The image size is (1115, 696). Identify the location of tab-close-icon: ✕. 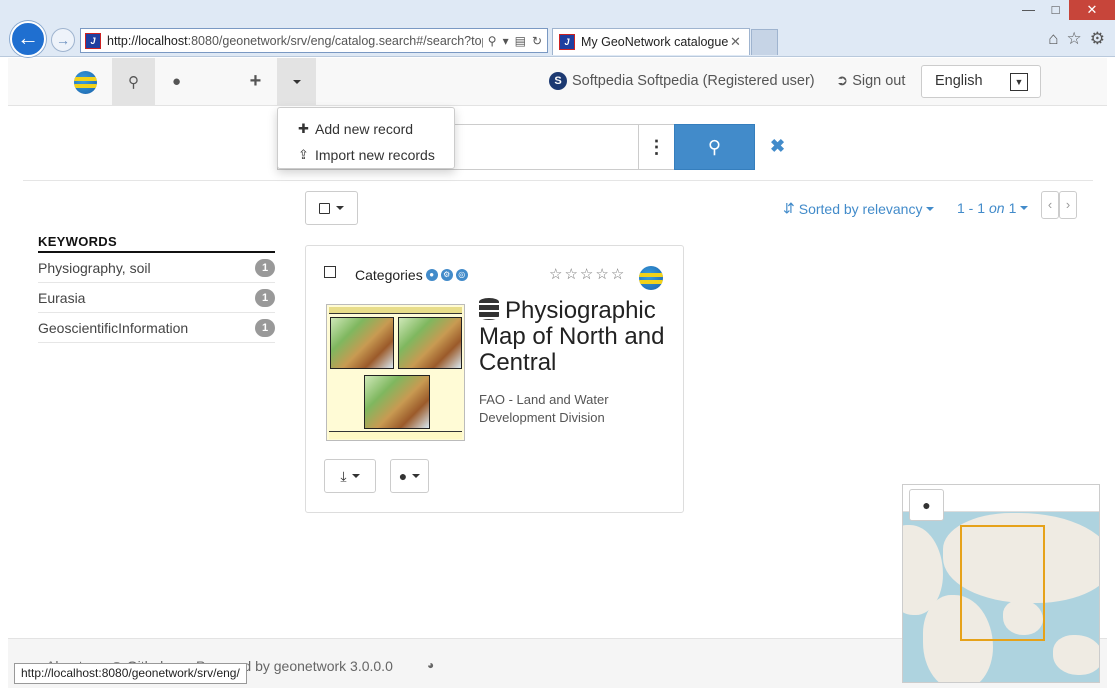
(737, 42).